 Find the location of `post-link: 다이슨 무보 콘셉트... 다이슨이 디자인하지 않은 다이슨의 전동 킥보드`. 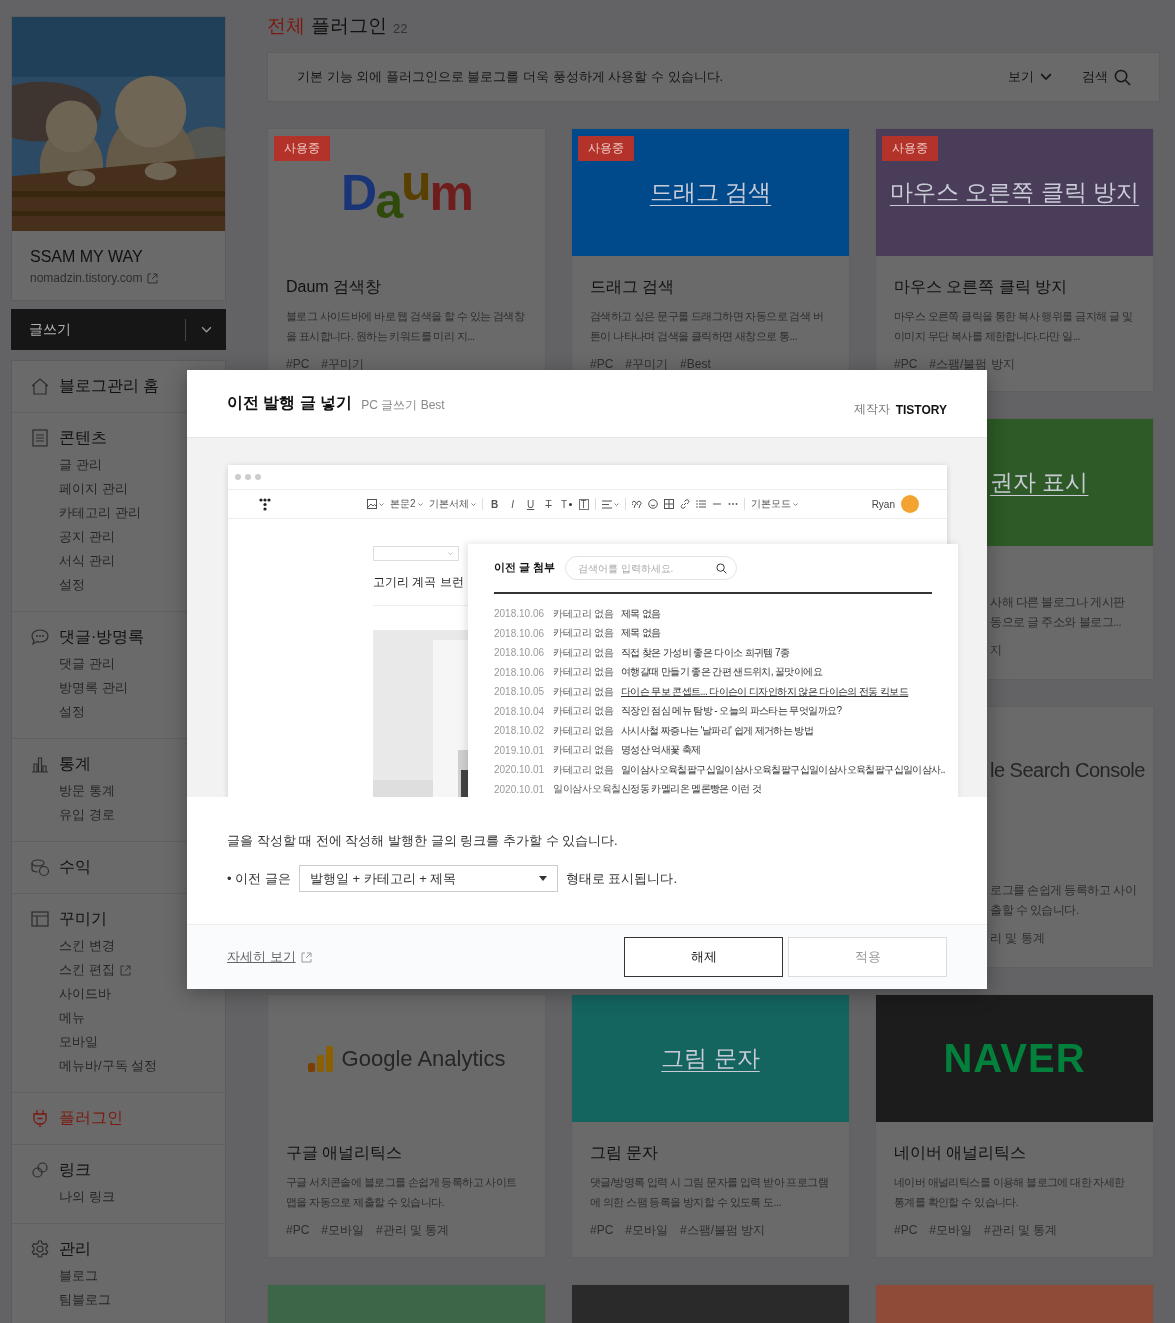

post-link: 다이슨 무보 콘셉트... 다이슨이 디자인하지 않은 다이슨의 전동 킥보드 is located at coordinates (765, 691).